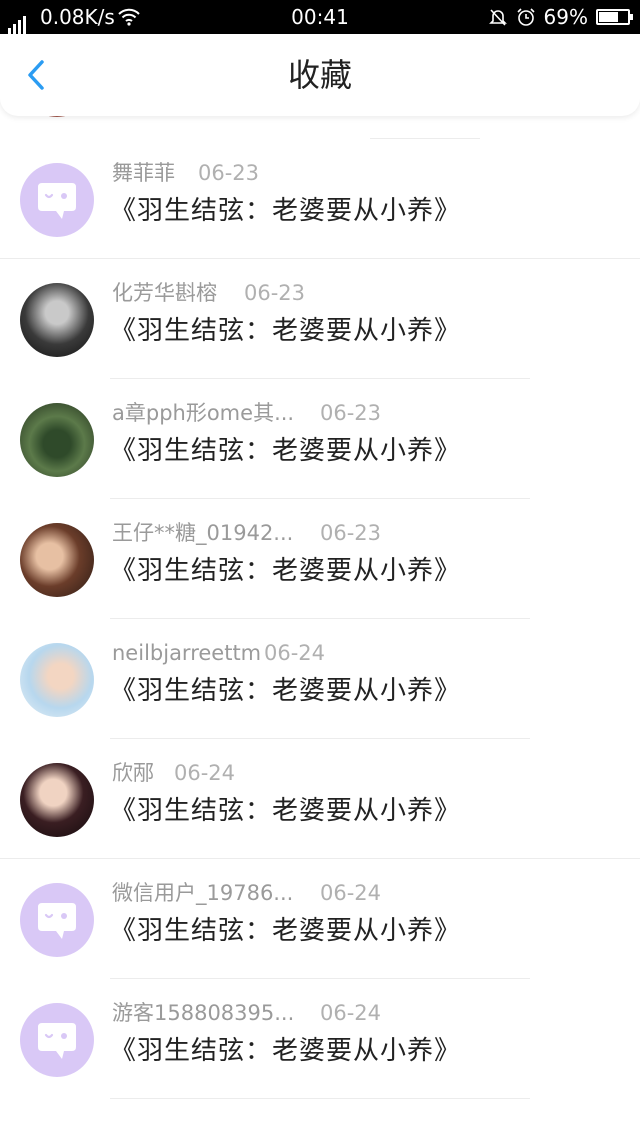  I want to click on item-meta: neilbjarreettm 06-24, so click(218, 653).